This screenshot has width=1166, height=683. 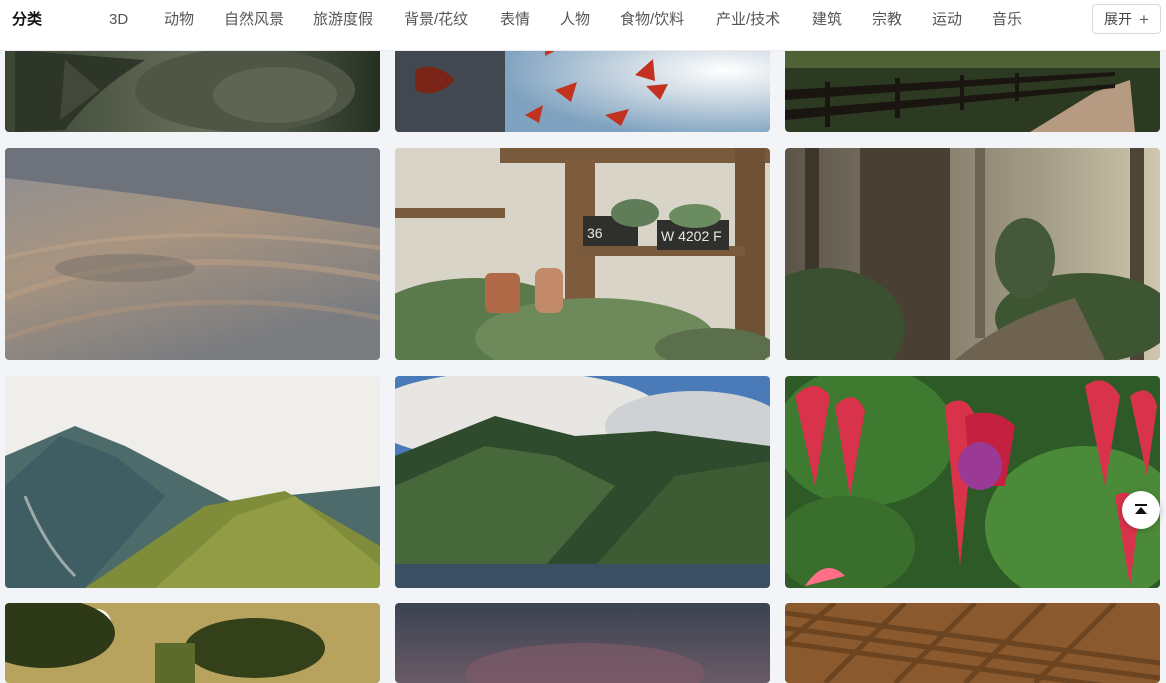 I want to click on scroll-to-top-button, so click(x=1141, y=510).